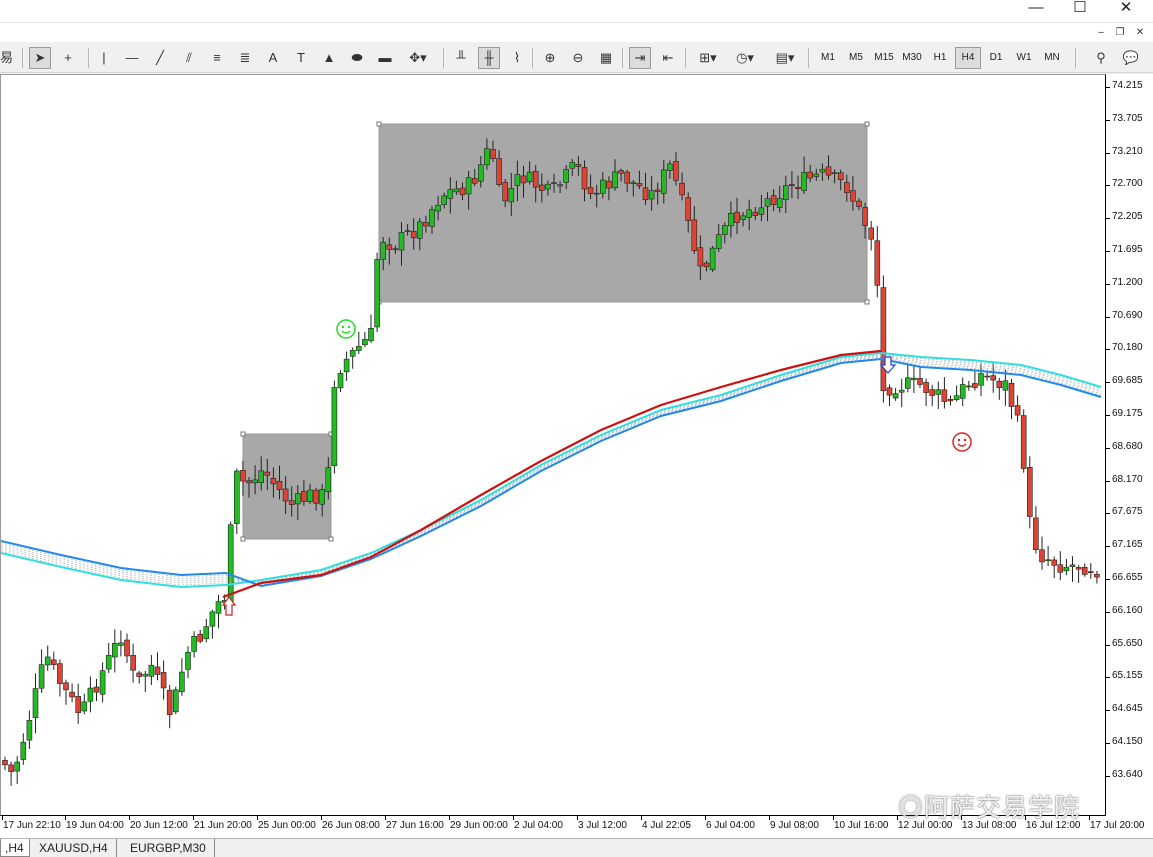  I want to click on chart-close-icon: ✕, so click(1140, 32).